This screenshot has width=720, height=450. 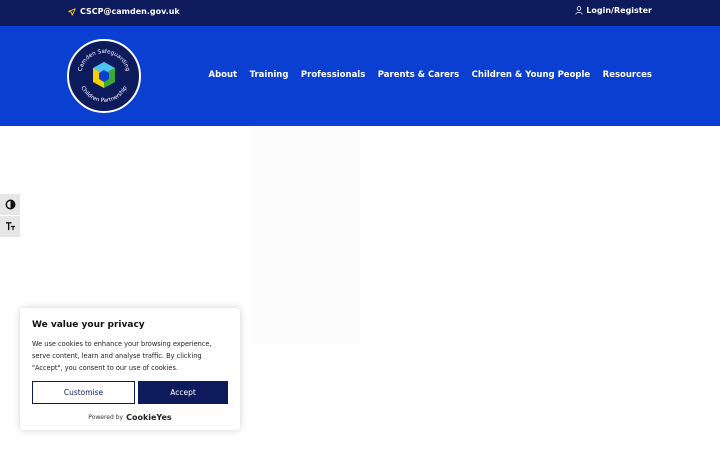 I want to click on nav-resources: Resources, so click(x=627, y=75).